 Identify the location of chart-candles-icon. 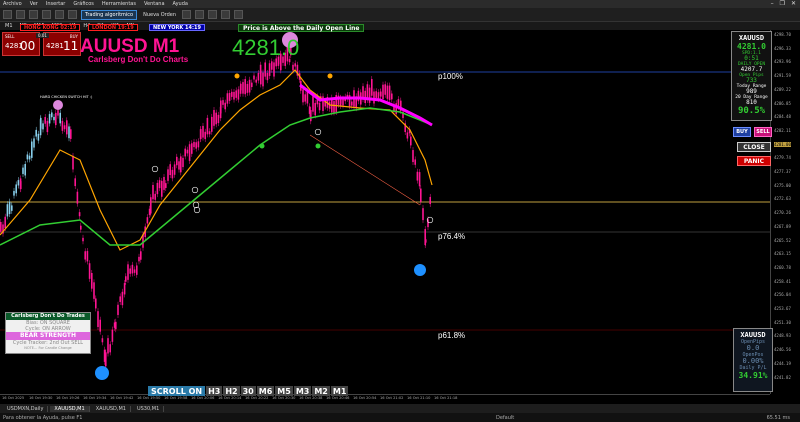
(200, 14).